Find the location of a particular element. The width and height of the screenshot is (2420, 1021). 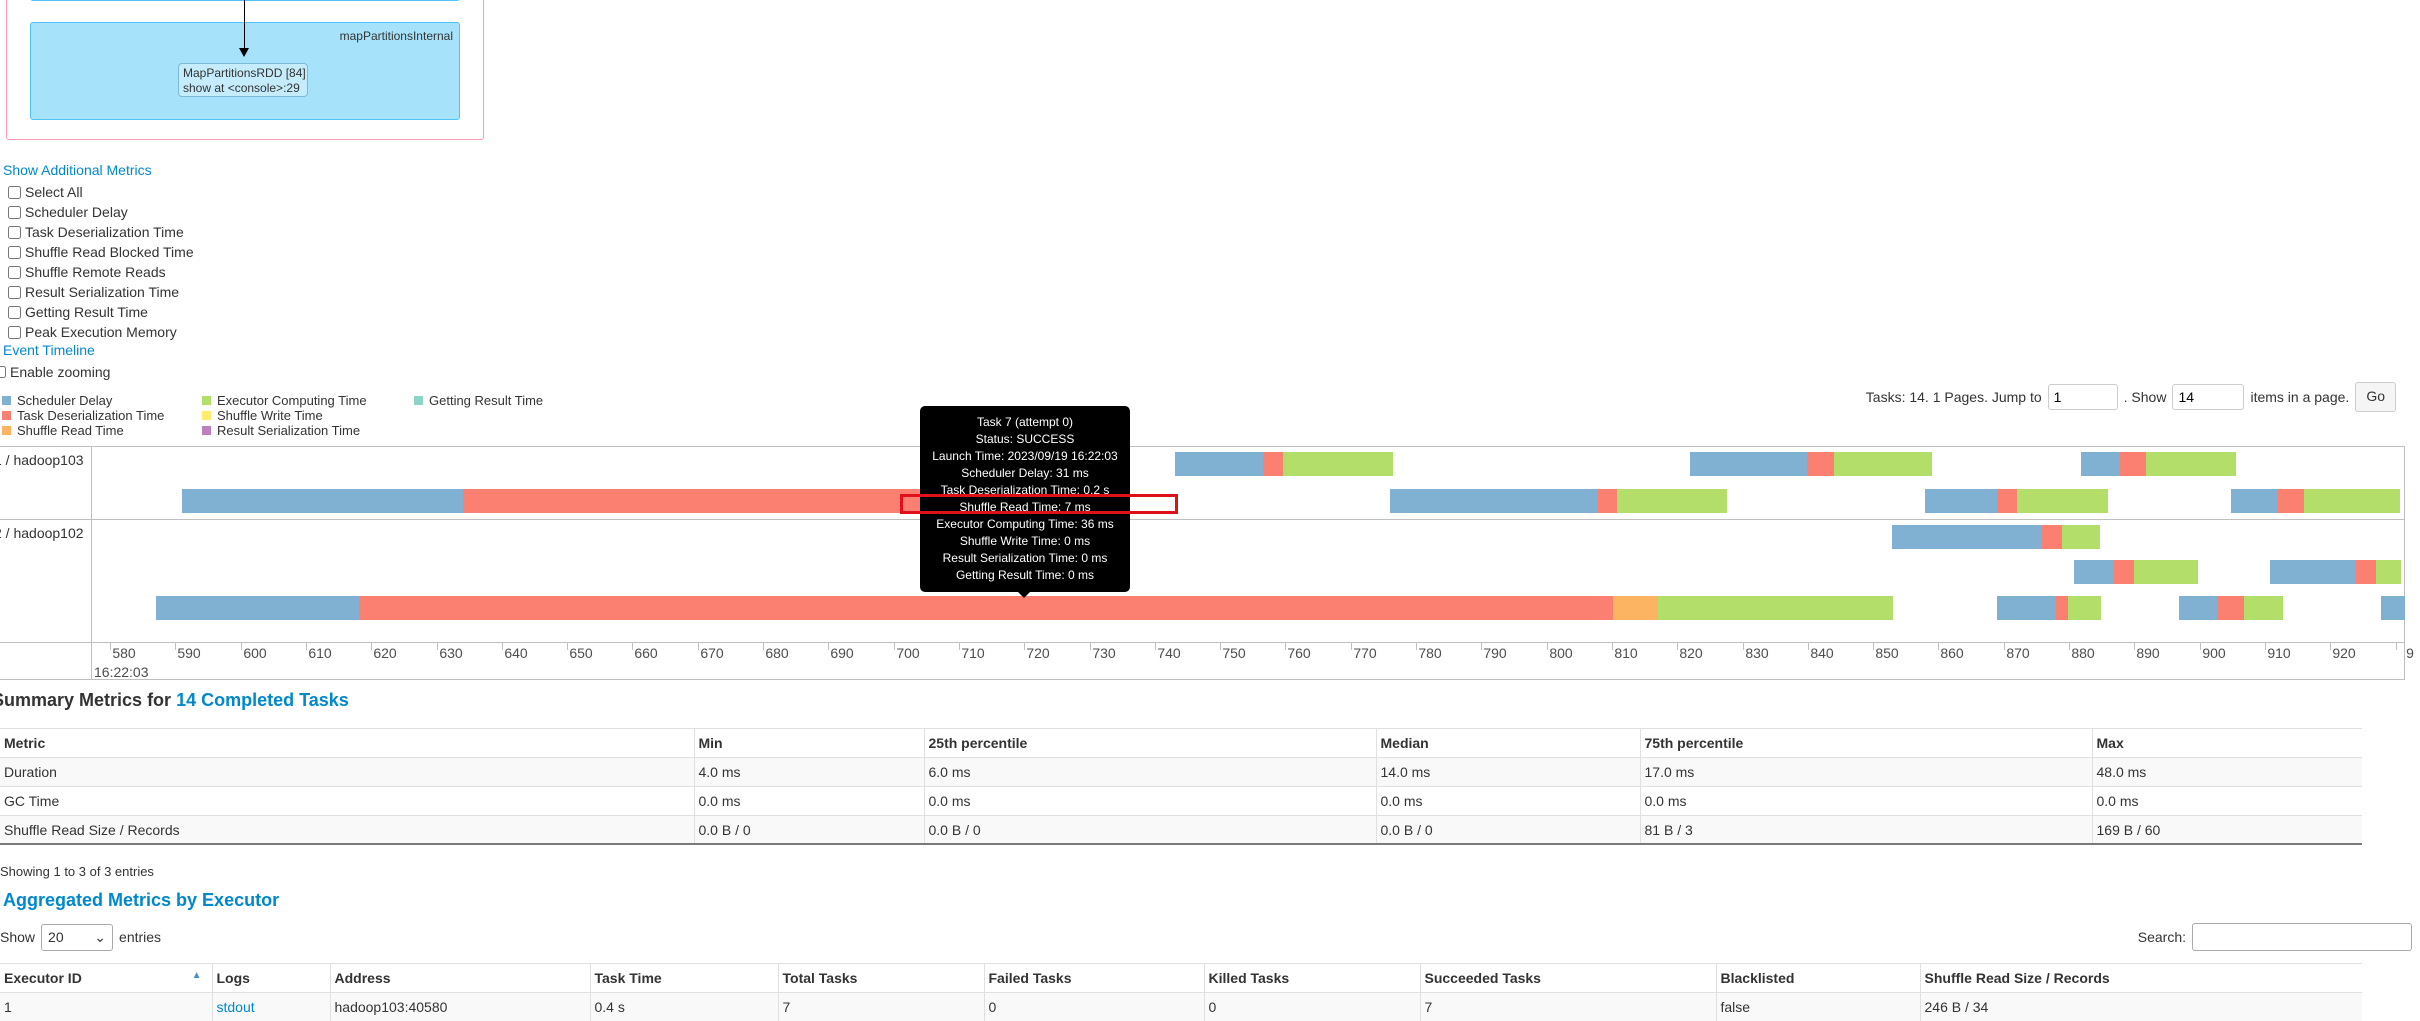

legend-label: Result Serialization Time is located at coordinates (288, 430).